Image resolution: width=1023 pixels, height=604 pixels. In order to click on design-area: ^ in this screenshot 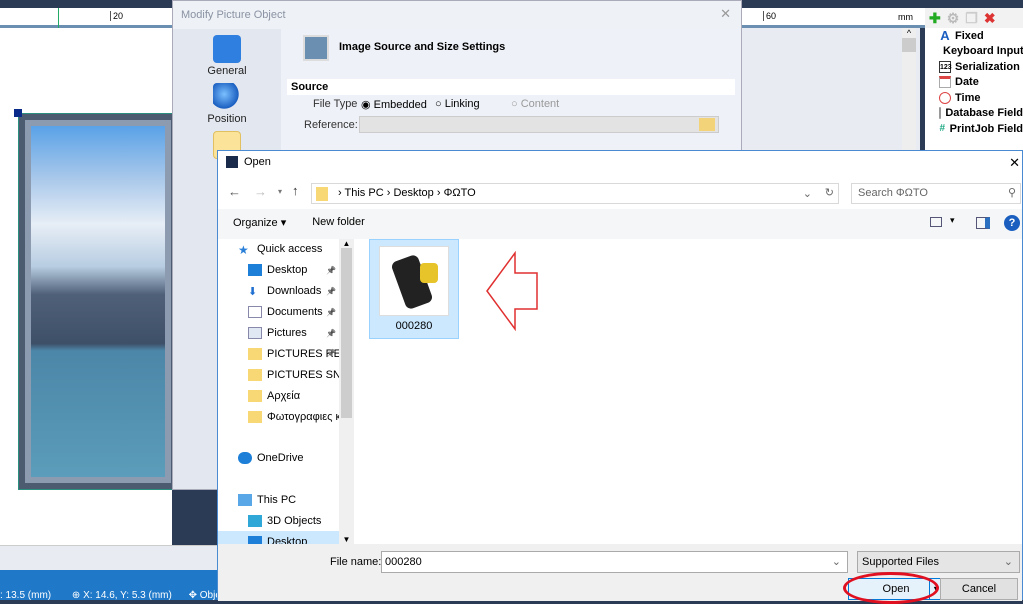, I will do `click(831, 89)`.